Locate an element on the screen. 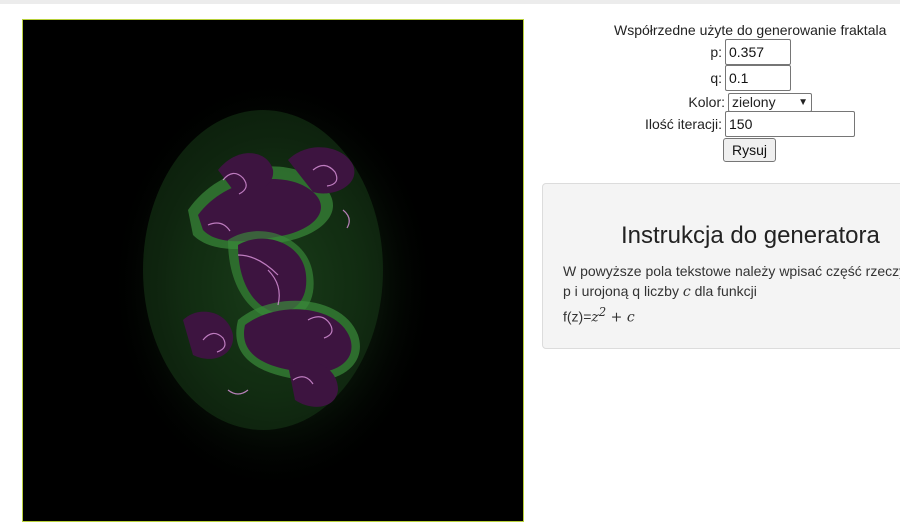 This screenshot has height=529, width=900. q-label: q: is located at coordinates (716, 78).